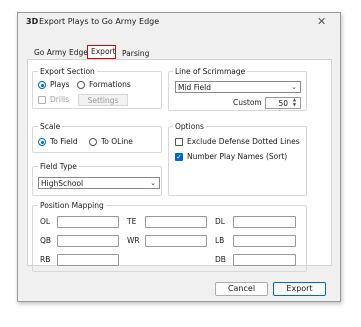 The width and height of the screenshot is (361, 327). Describe the element at coordinates (60, 99) in the screenshot. I see `drills-label: Drills` at that location.